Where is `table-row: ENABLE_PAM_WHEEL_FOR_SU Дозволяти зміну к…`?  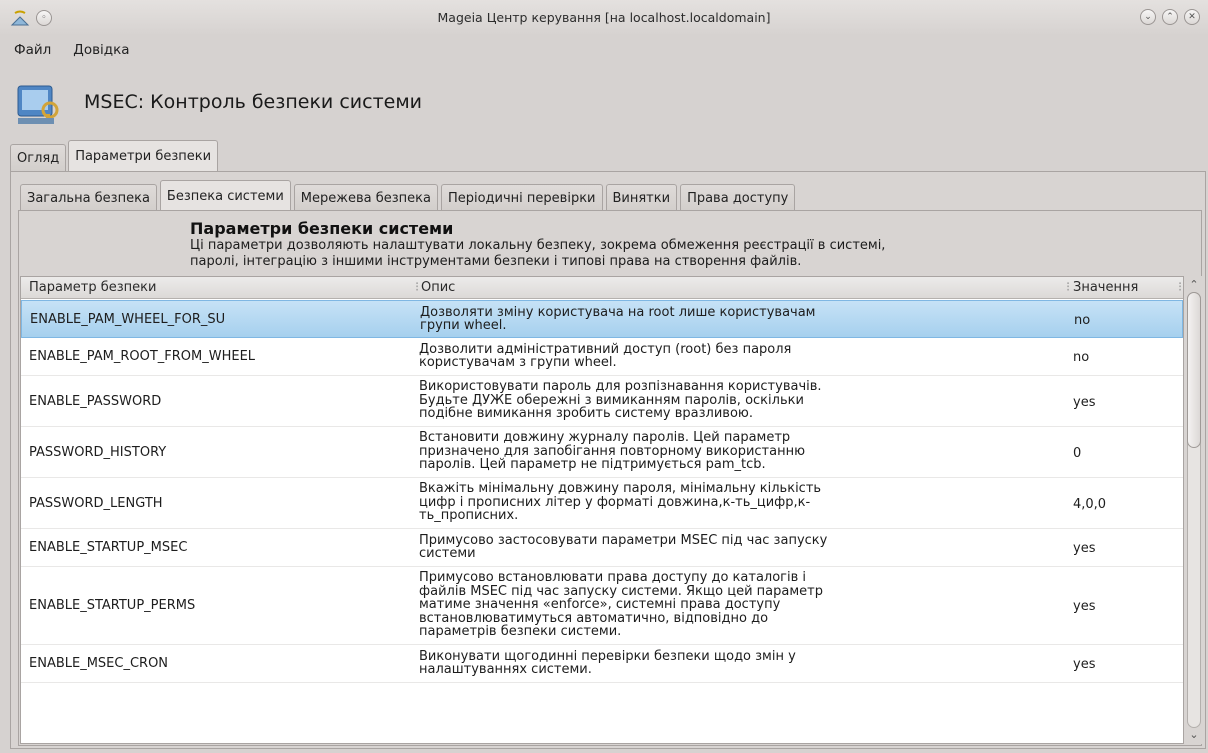
table-row: ENABLE_PAM_WHEEL_FOR_SU Дозволяти зміну к… is located at coordinates (602, 319).